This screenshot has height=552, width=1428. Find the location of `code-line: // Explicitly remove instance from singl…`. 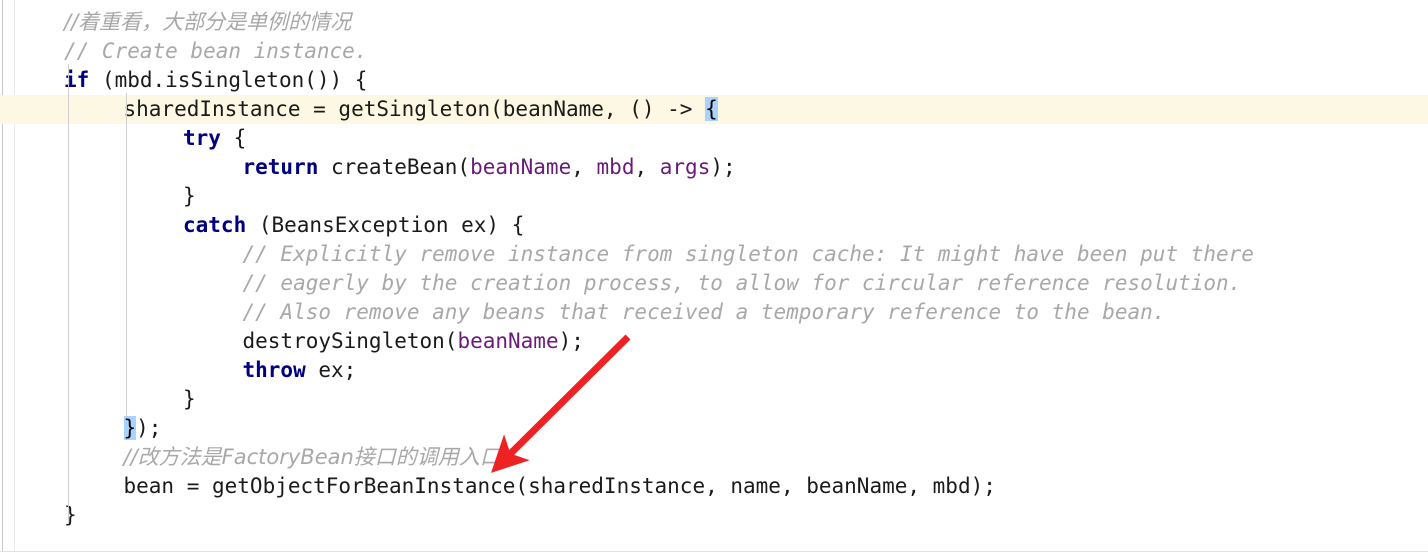

code-line: // Explicitly remove instance from singl… is located at coordinates (714, 254).